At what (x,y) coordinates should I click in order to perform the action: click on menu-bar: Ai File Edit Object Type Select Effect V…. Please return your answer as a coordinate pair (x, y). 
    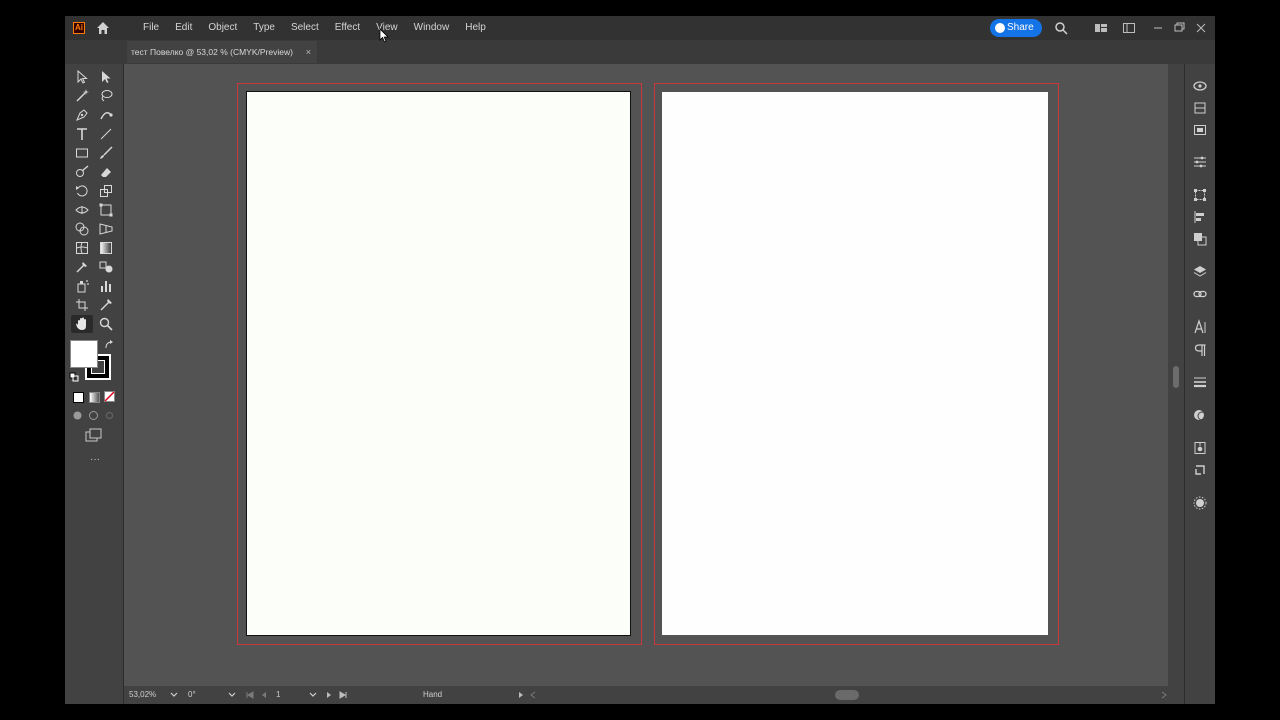
    Looking at the image, I should click on (640, 28).